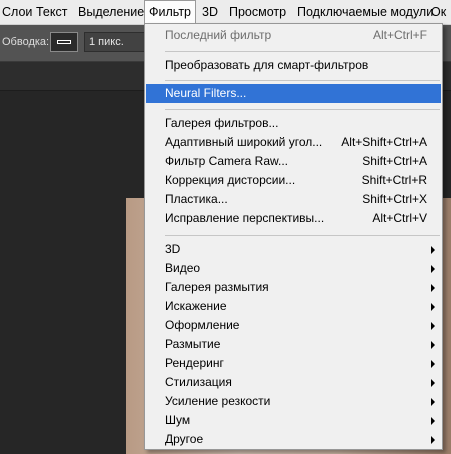 The height and width of the screenshot is (454, 451). Describe the element at coordinates (293, 161) in the screenshot. I see `menu-item-camera-raw: Фильтр Camera Raw... Shift+Ctrl+A` at that location.